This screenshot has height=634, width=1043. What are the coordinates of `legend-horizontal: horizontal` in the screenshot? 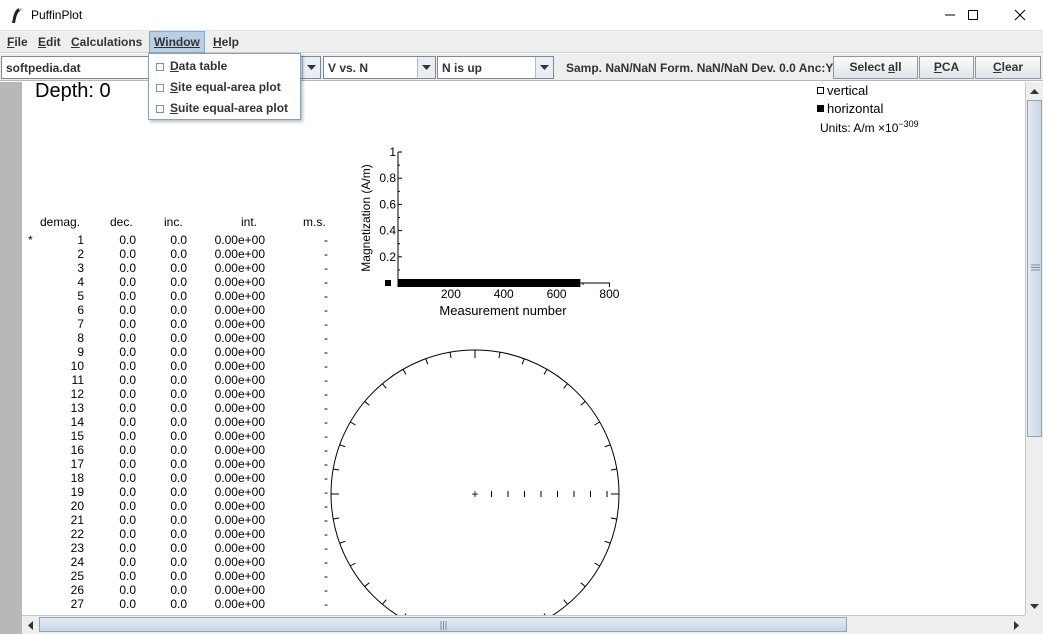 It's located at (850, 108).